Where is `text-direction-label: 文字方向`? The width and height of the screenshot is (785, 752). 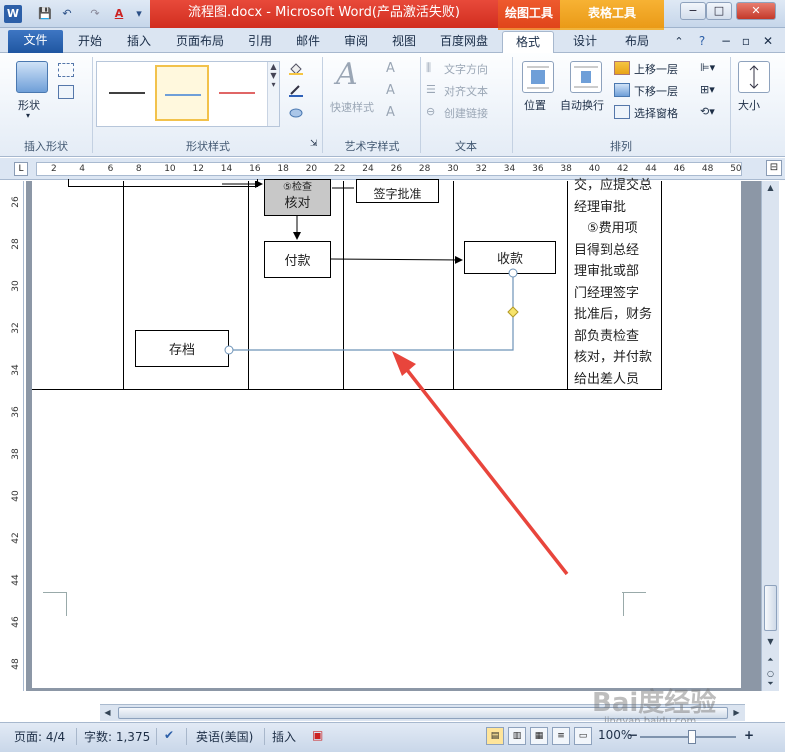 text-direction-label: 文字方向 is located at coordinates (466, 69).